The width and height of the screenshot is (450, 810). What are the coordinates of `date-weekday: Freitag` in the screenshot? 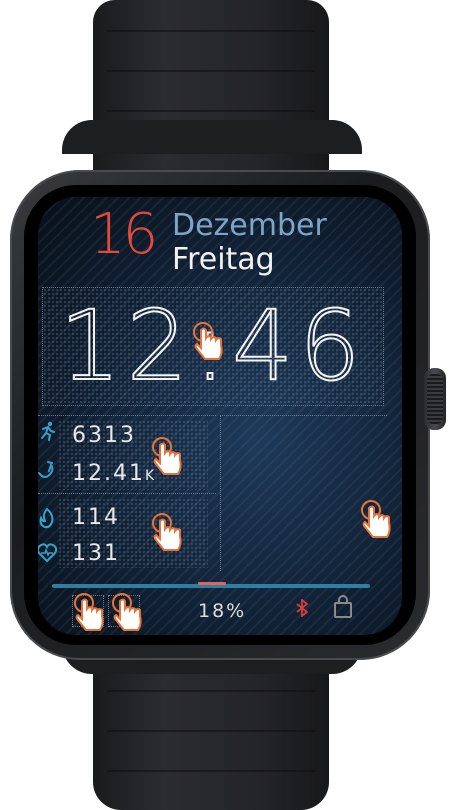 It's located at (223, 259).